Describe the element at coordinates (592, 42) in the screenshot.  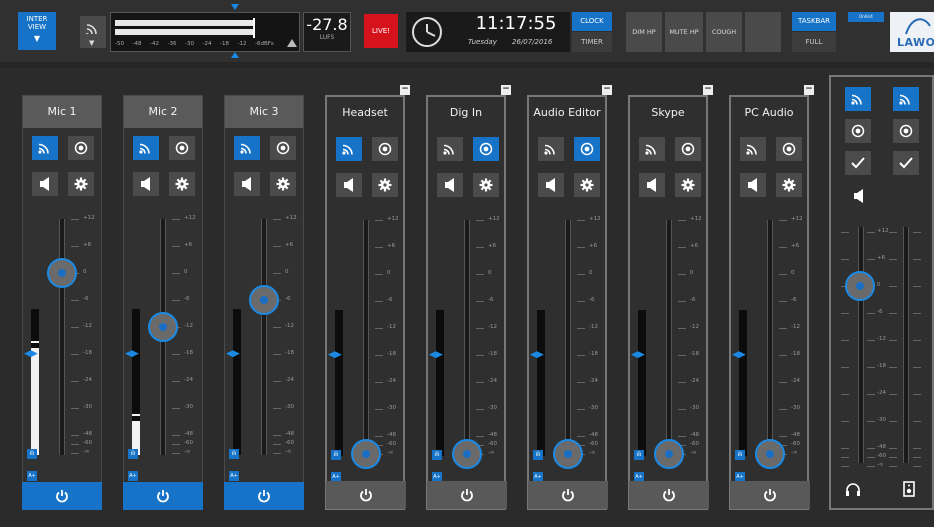
I see `timer-mode-button: TIMER` at that location.